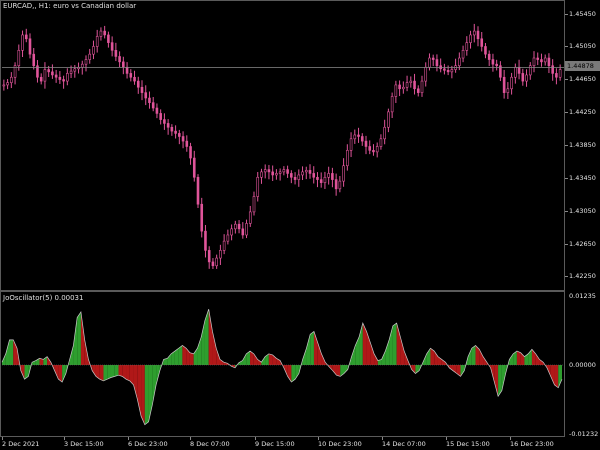 The width and height of the screenshot is (600, 450). What do you see at coordinates (532, 444) in the screenshot?
I see `time-axis-label: 16 Dec 23:00` at bounding box center [532, 444].